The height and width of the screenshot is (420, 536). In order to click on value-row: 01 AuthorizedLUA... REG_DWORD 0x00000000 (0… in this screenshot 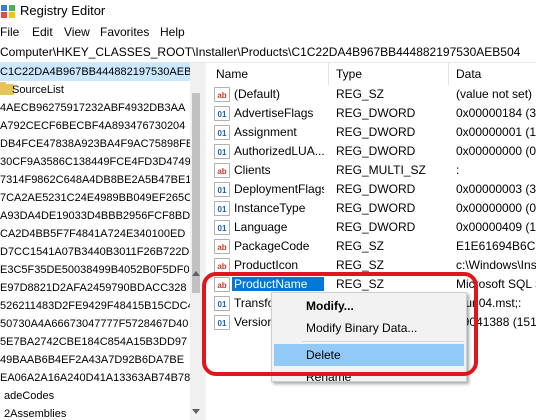, I will do `click(371, 151)`.